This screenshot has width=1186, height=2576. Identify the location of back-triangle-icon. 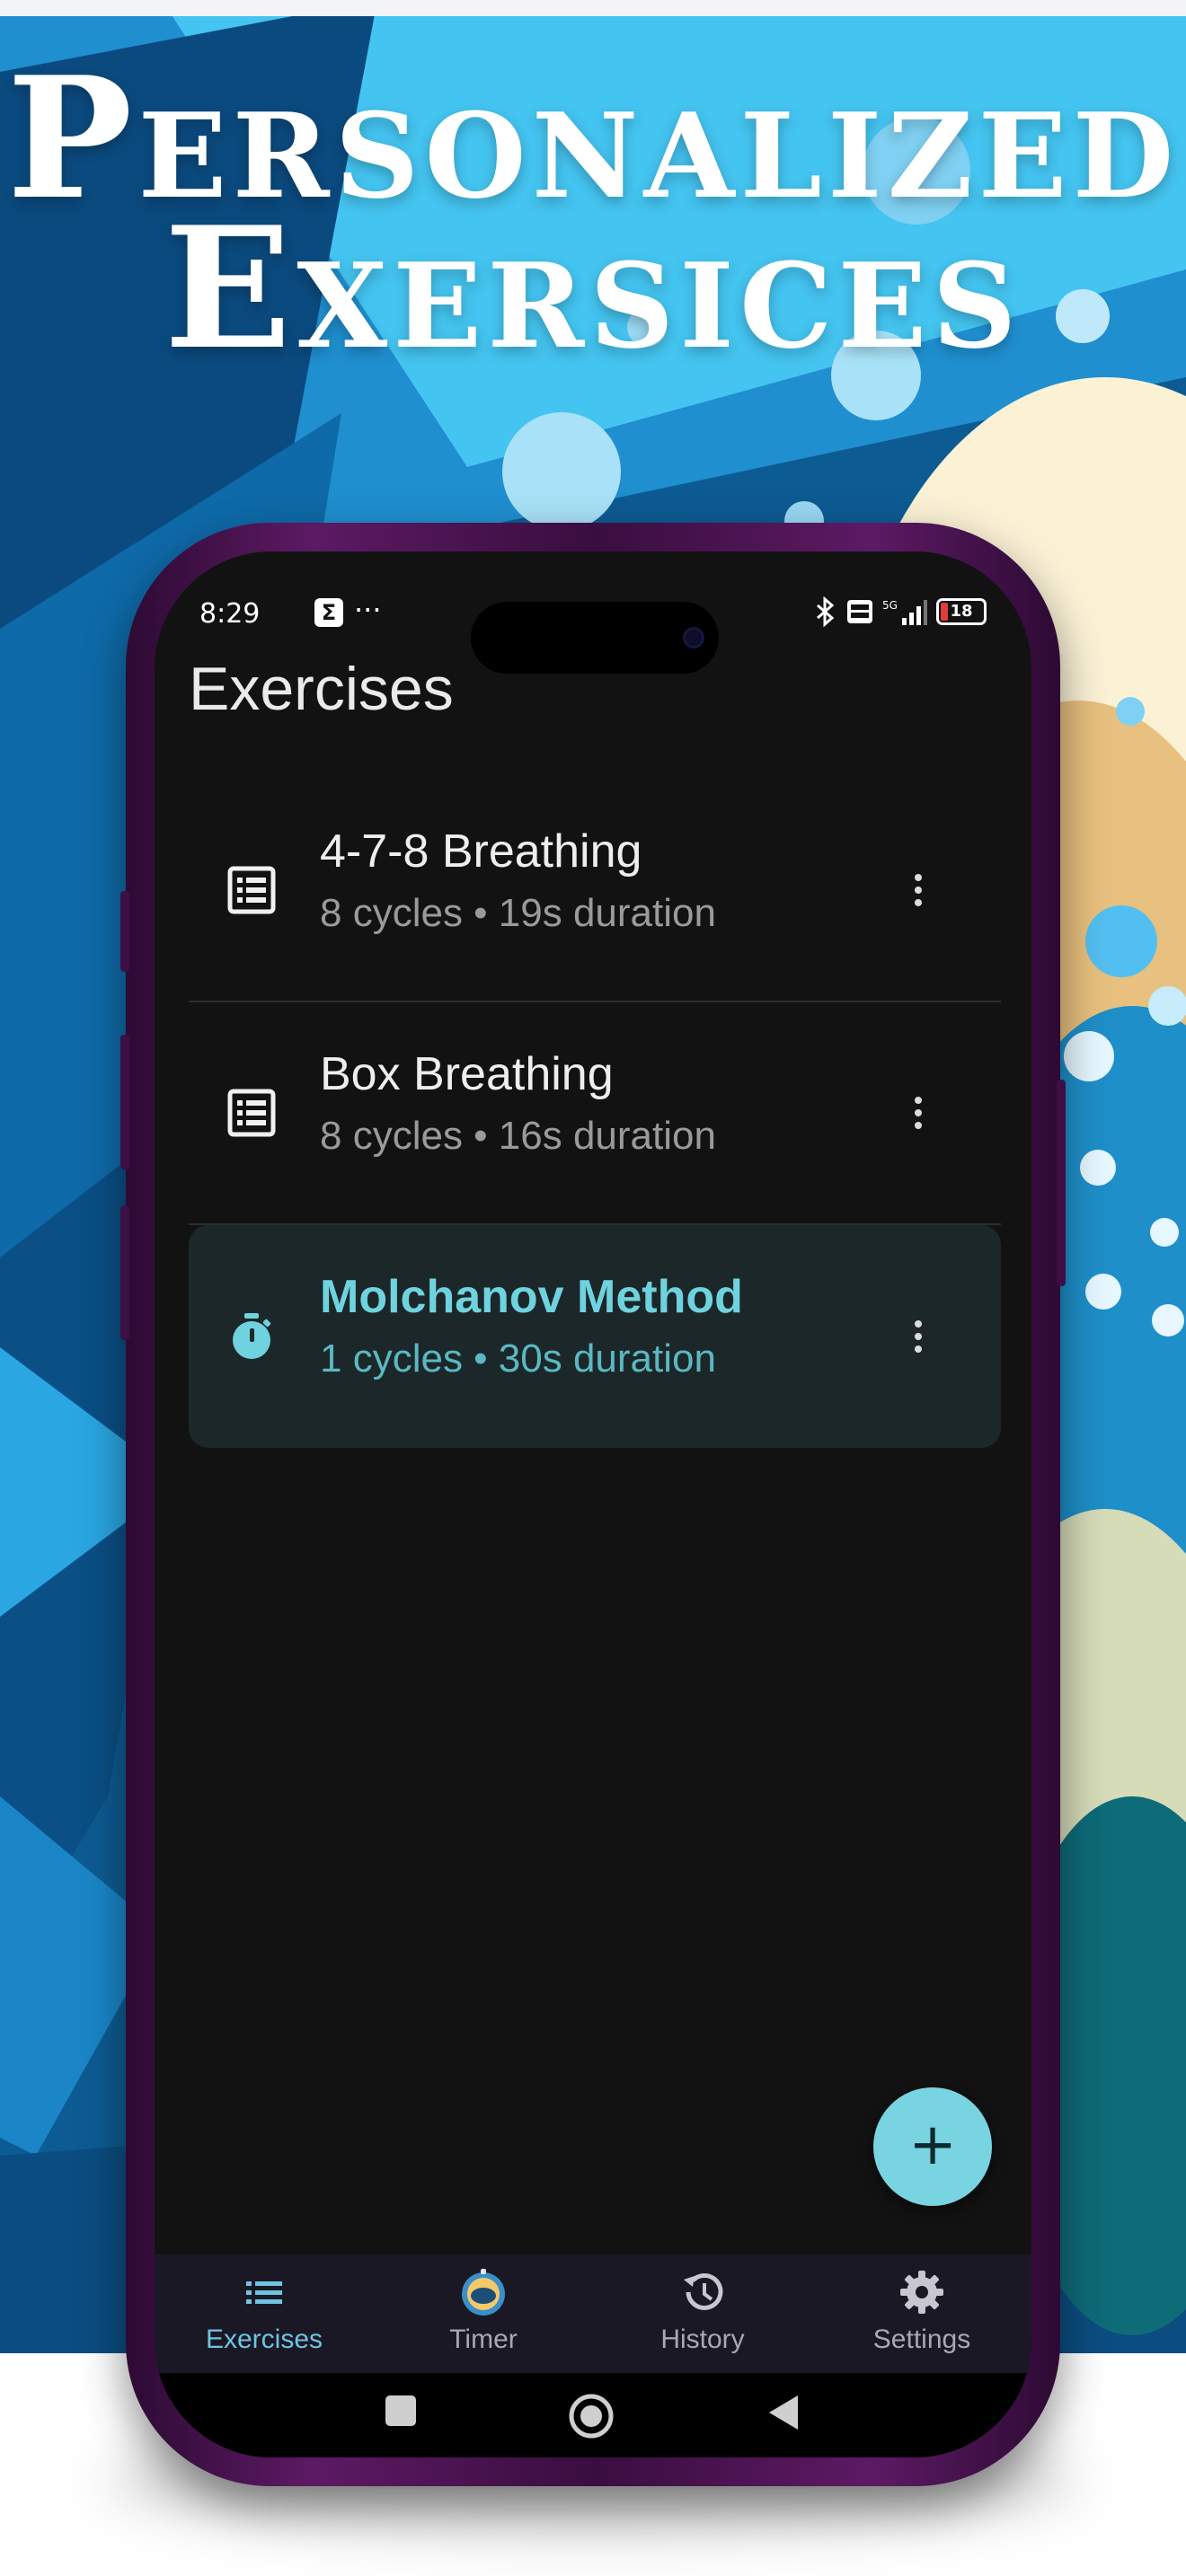
(783, 2412).